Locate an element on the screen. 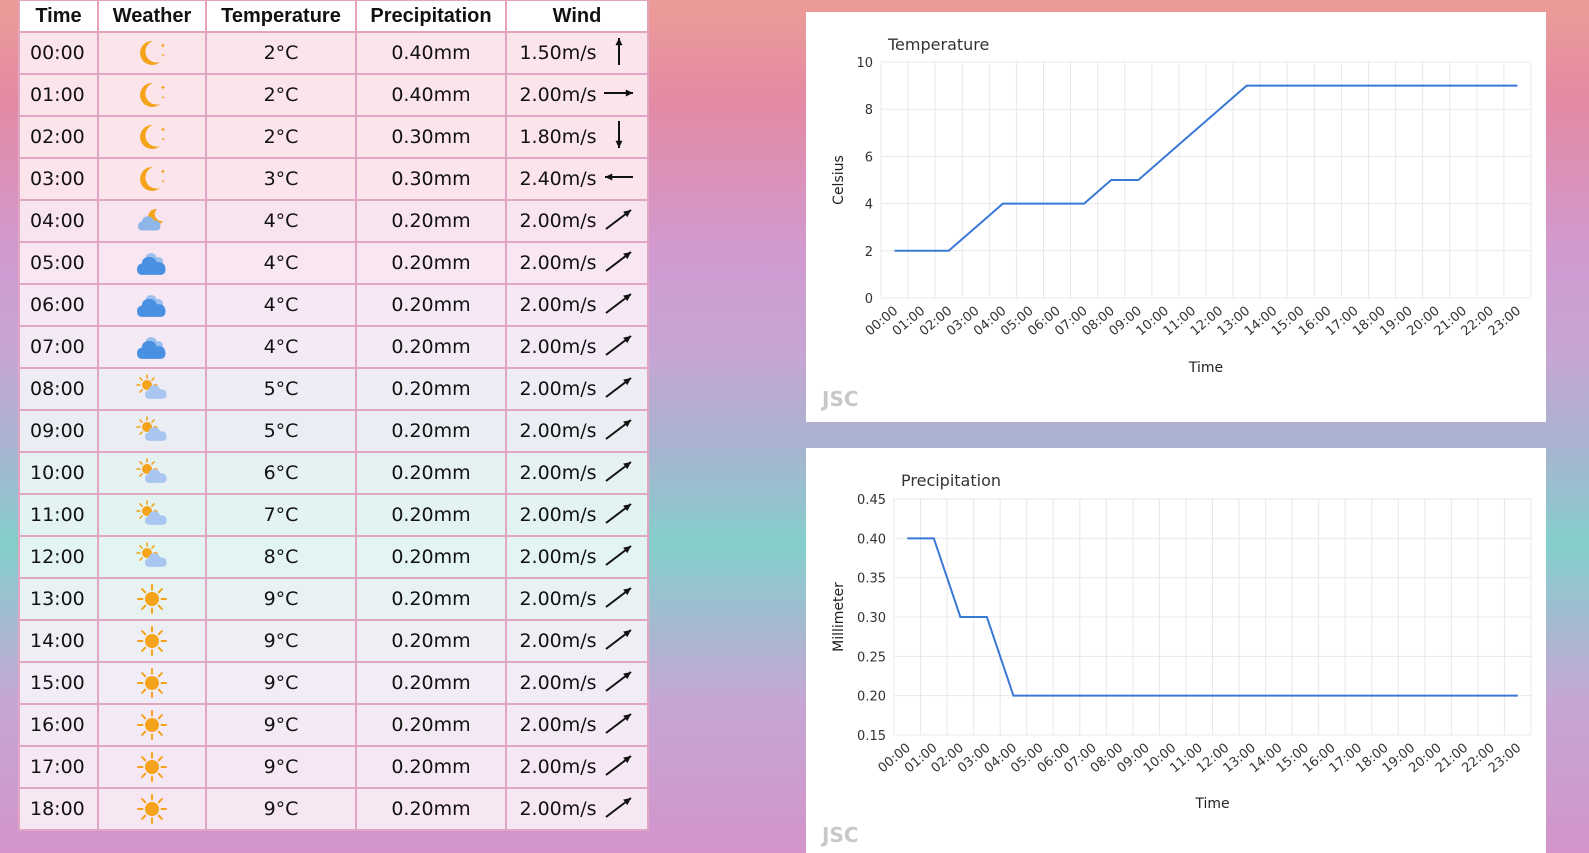  temperature-cell: 3°C is located at coordinates (281, 179).